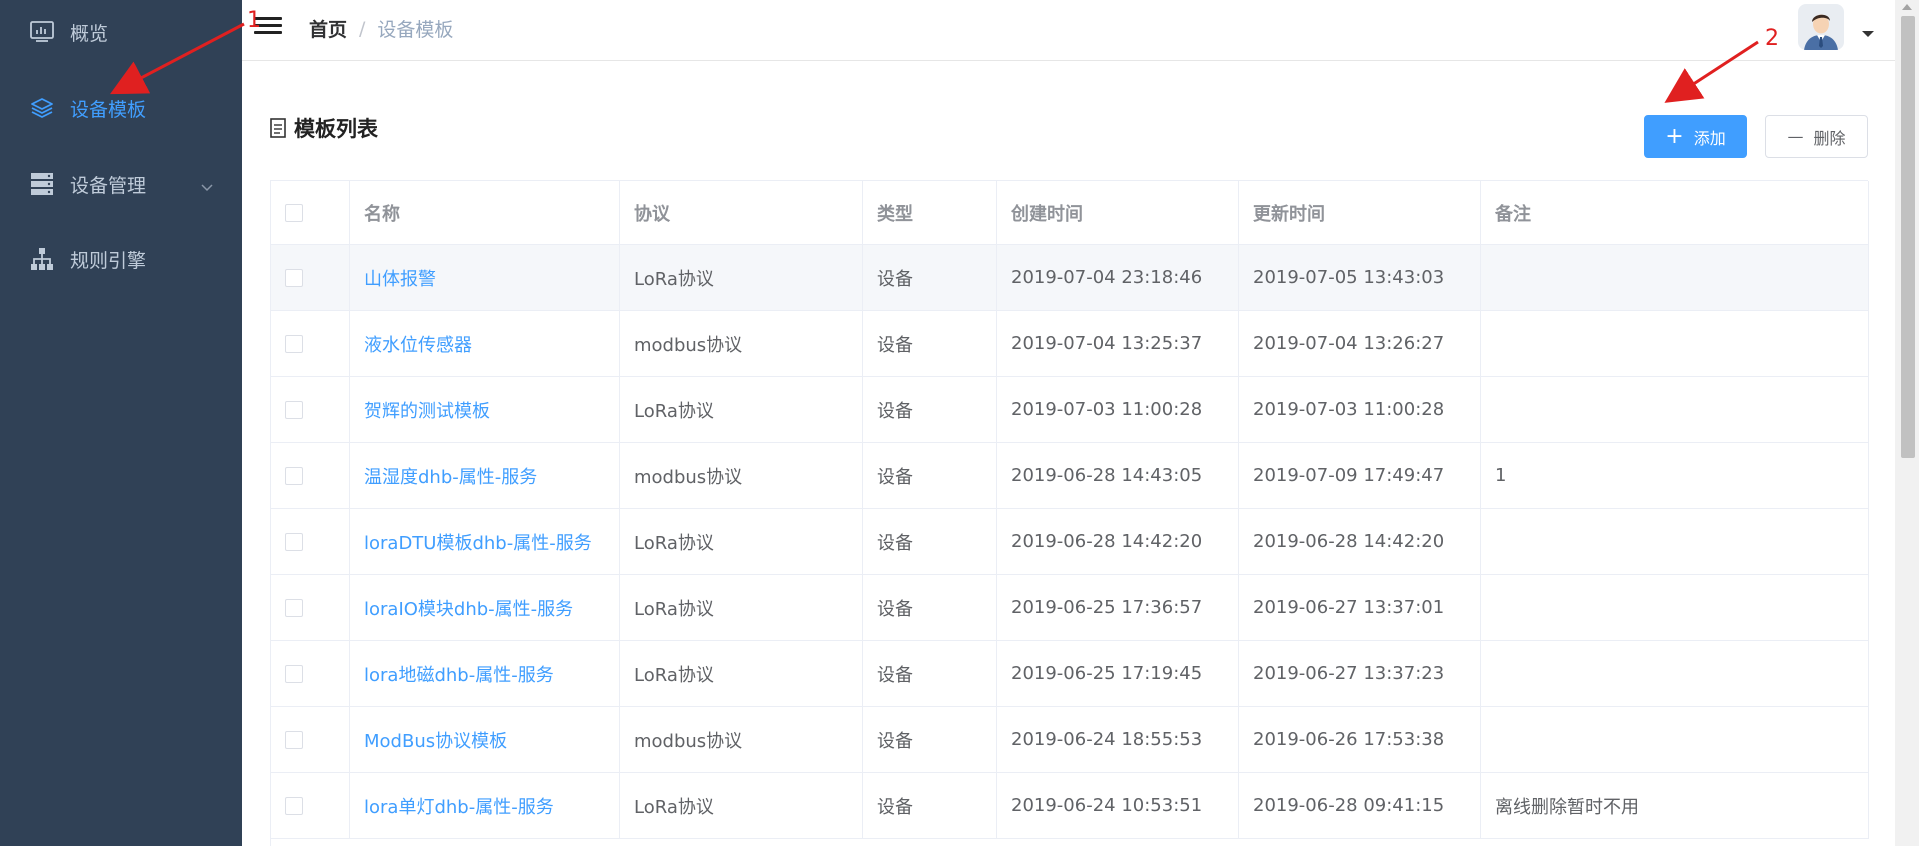 This screenshot has width=1919, height=846. I want to click on sidebar-item-device-template: 设备模板, so click(121, 108).